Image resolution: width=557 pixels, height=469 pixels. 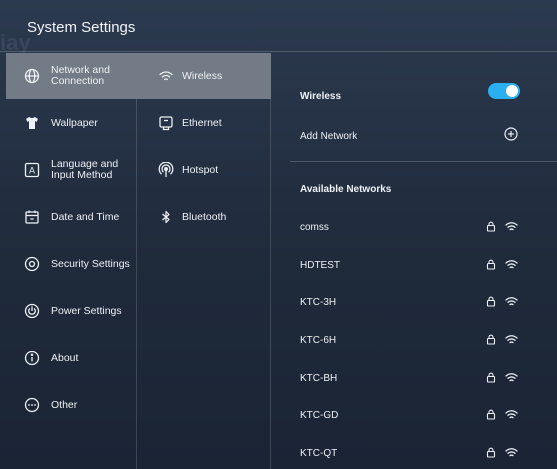 What do you see at coordinates (423, 161) in the screenshot?
I see `section-divider` at bounding box center [423, 161].